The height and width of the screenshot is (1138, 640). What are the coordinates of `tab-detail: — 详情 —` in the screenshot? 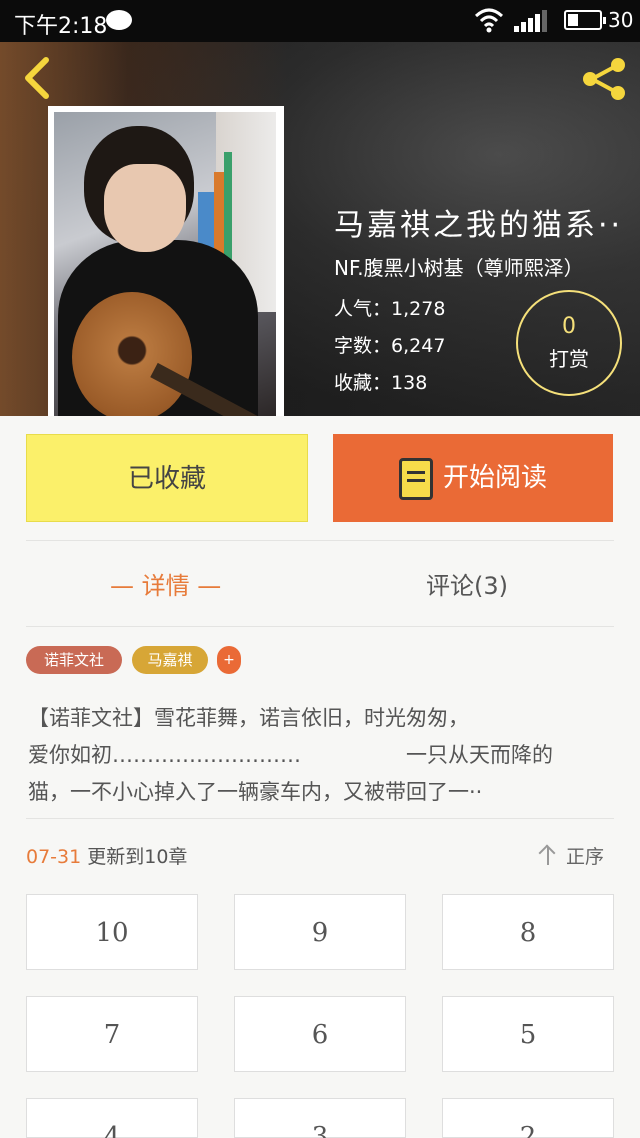 It's located at (165, 583).